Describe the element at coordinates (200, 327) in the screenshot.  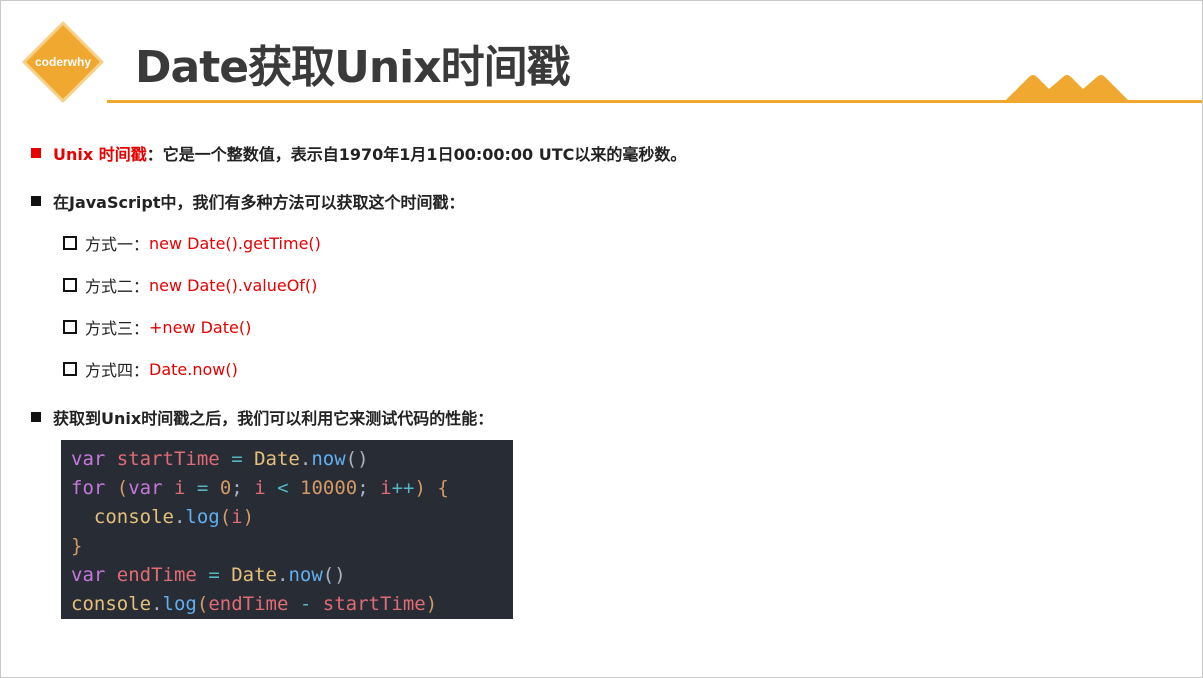
I see `method-code: +new Date()` at that location.